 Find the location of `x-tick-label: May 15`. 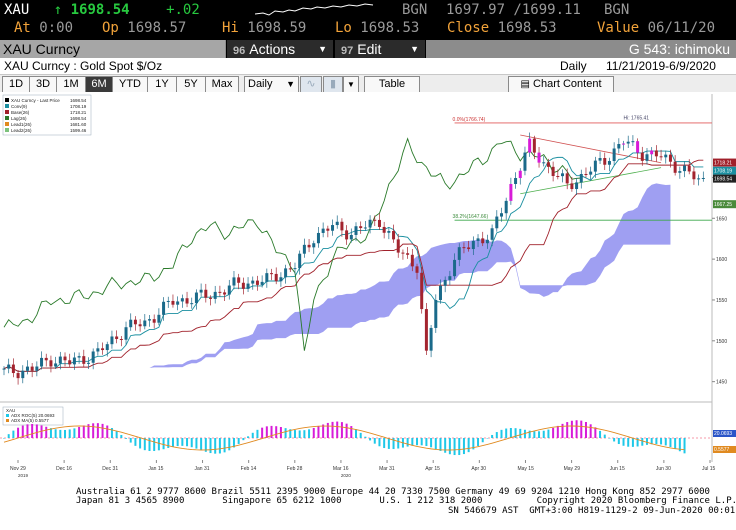

x-tick-label: May 15 is located at coordinates (525, 469).